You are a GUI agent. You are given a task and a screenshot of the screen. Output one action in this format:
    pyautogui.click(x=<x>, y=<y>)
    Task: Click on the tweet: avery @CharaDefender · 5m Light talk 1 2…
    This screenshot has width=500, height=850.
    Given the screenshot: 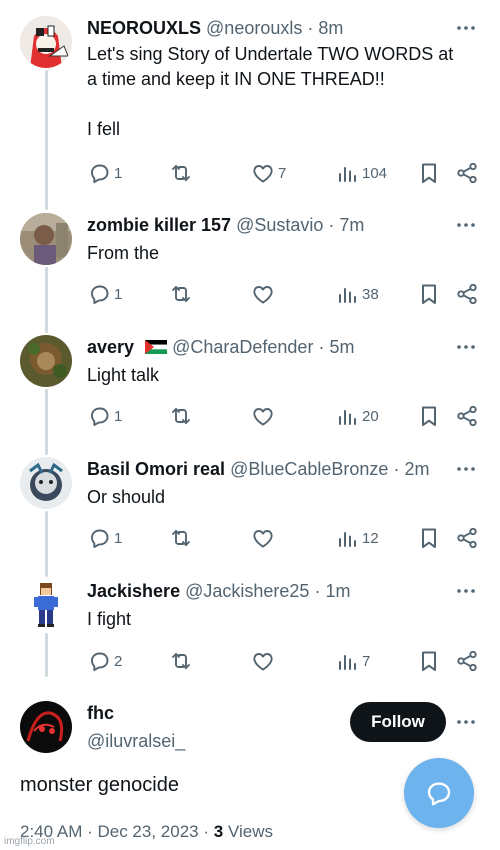 What is the action you would take?
    pyautogui.click(x=250, y=390)
    